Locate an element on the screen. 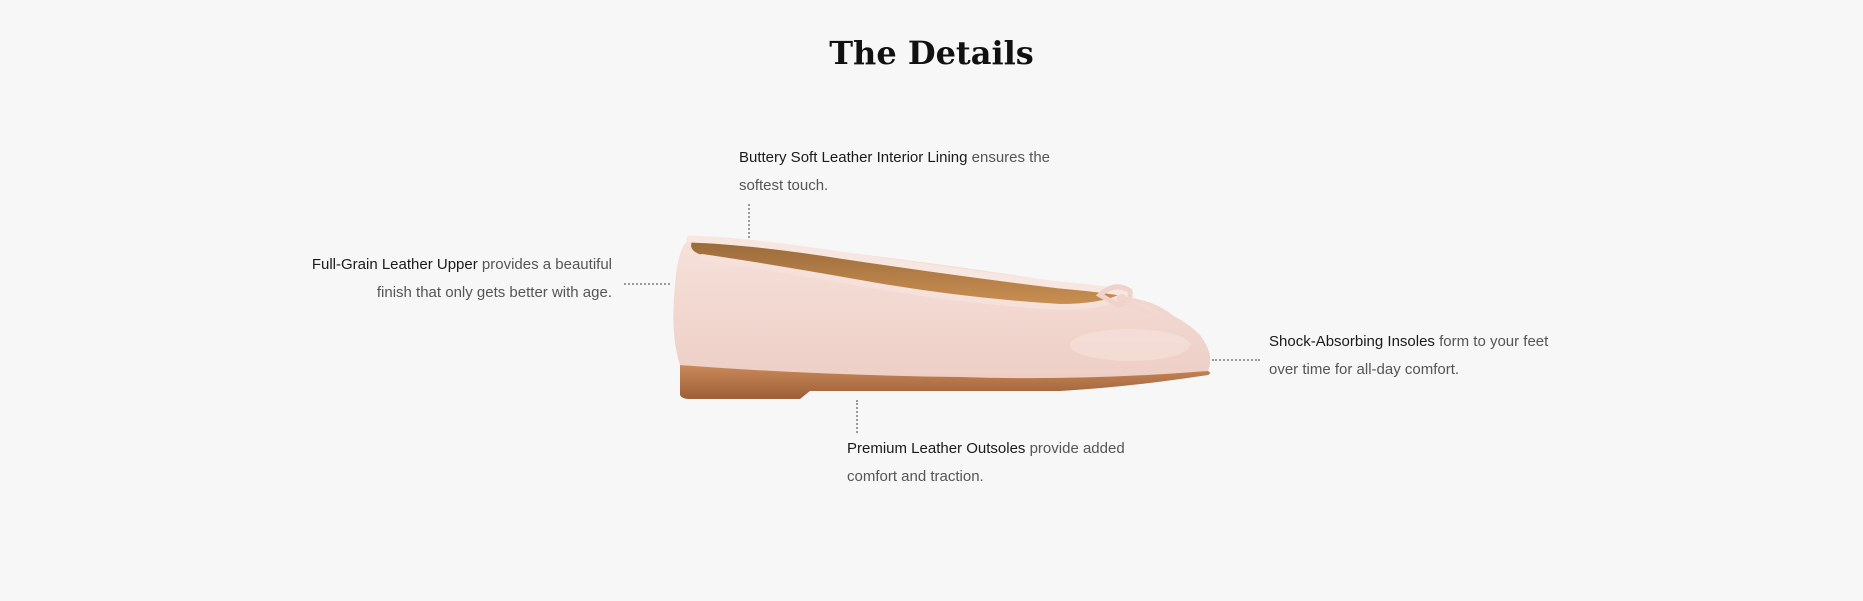 This screenshot has width=1863, height=601. feature-insoles-name: Shock-Absorbing Insoles is located at coordinates (1352, 341).